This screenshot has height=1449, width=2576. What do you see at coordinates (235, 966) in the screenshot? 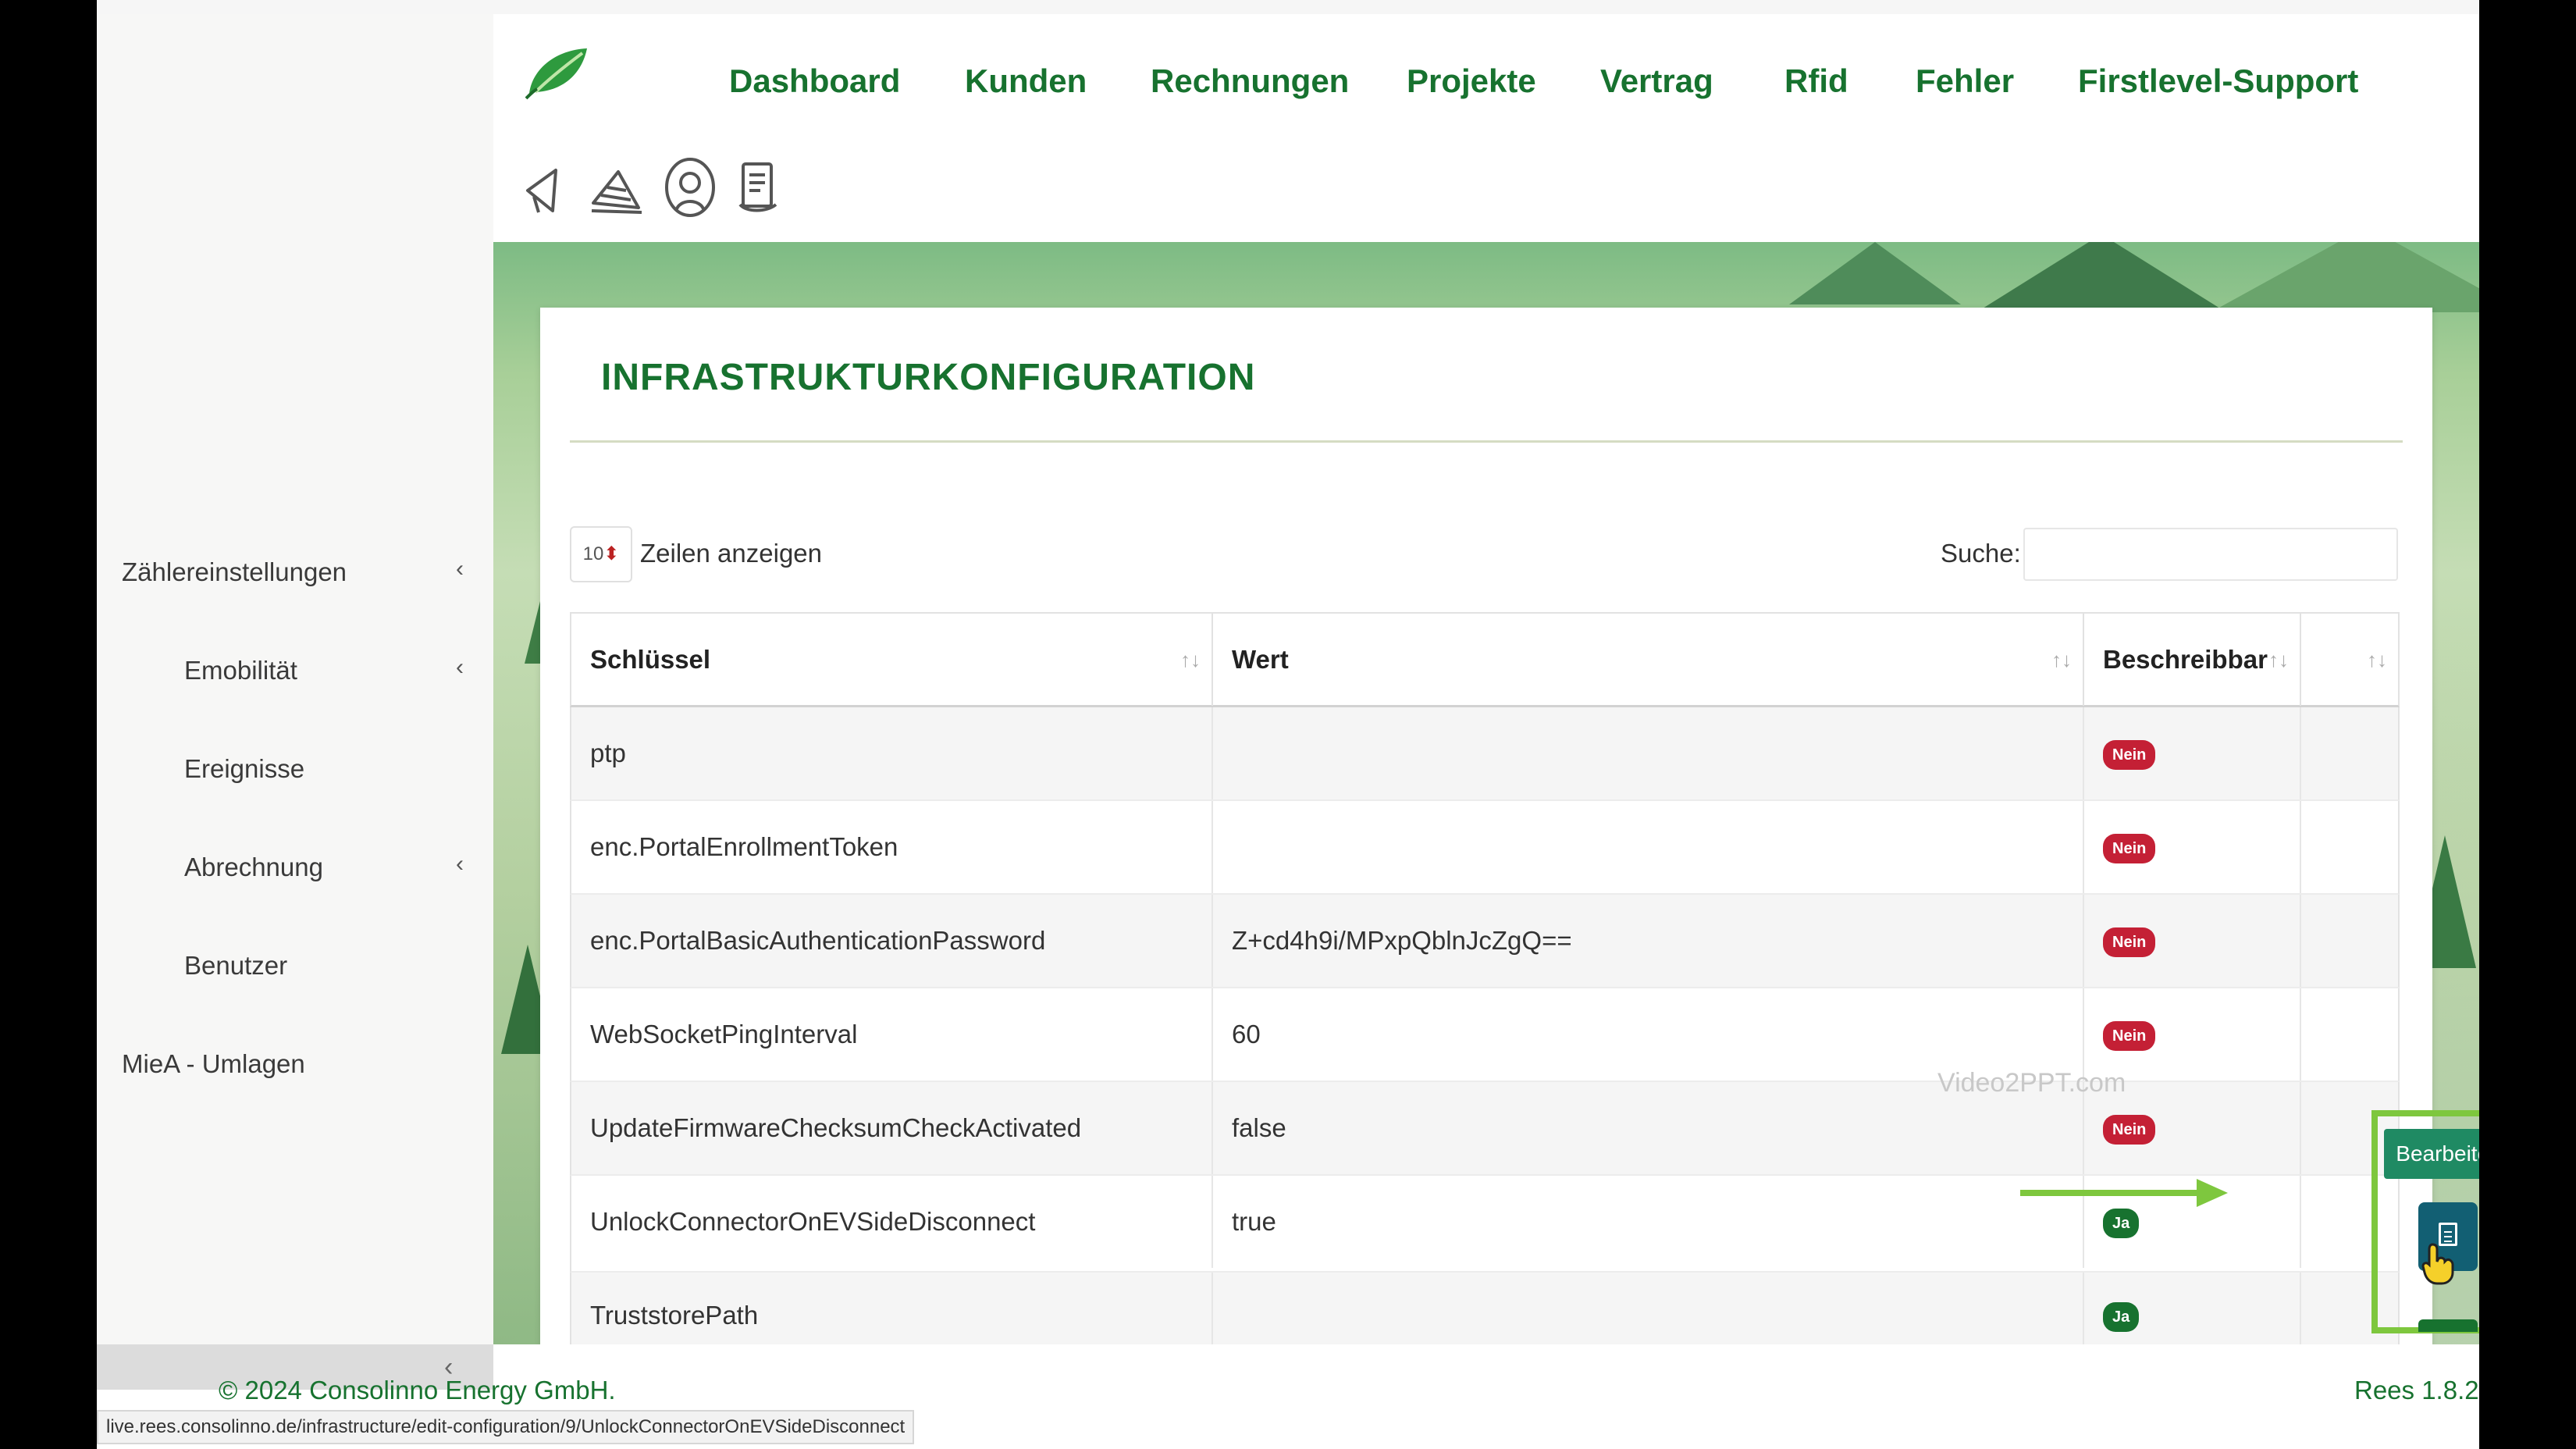
I see `sidebar-item-benutzer: Benutzer` at bounding box center [235, 966].